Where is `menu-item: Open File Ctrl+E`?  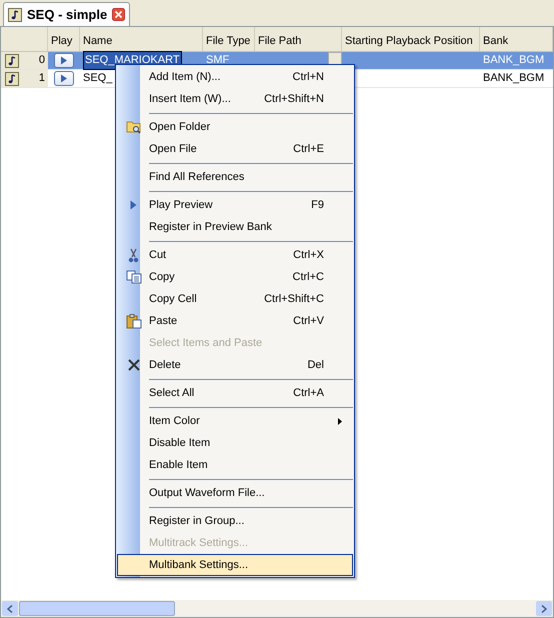 menu-item: Open File Ctrl+E is located at coordinates (235, 149).